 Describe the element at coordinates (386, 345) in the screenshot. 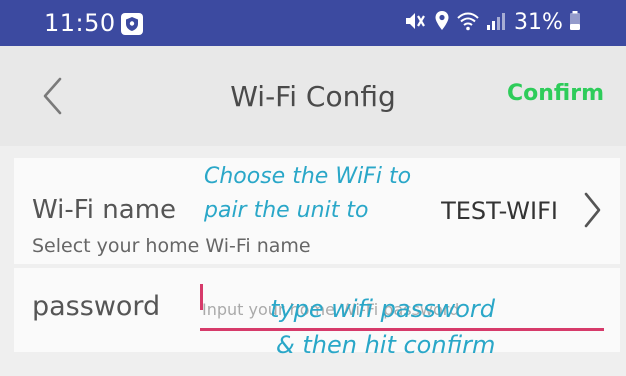

I see `annotation-hit-confirm: & then hit confirm` at that location.